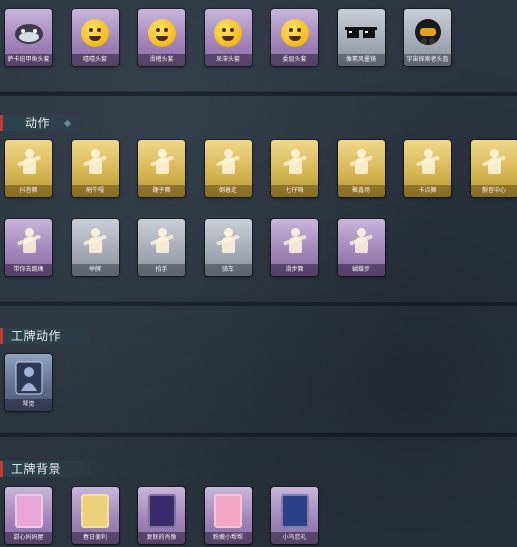  I want to click on item-name: 刷牛嘎, so click(95, 191).